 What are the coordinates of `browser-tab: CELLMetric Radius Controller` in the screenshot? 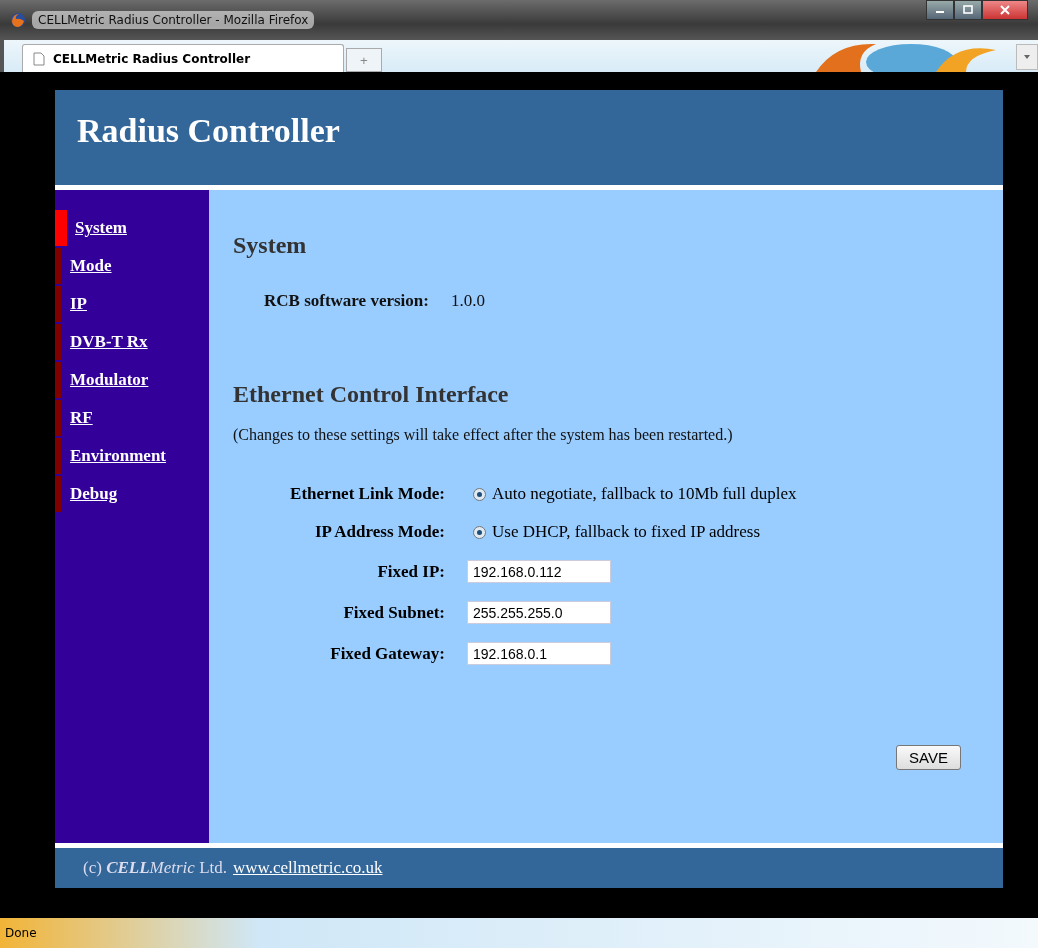 It's located at (183, 58).